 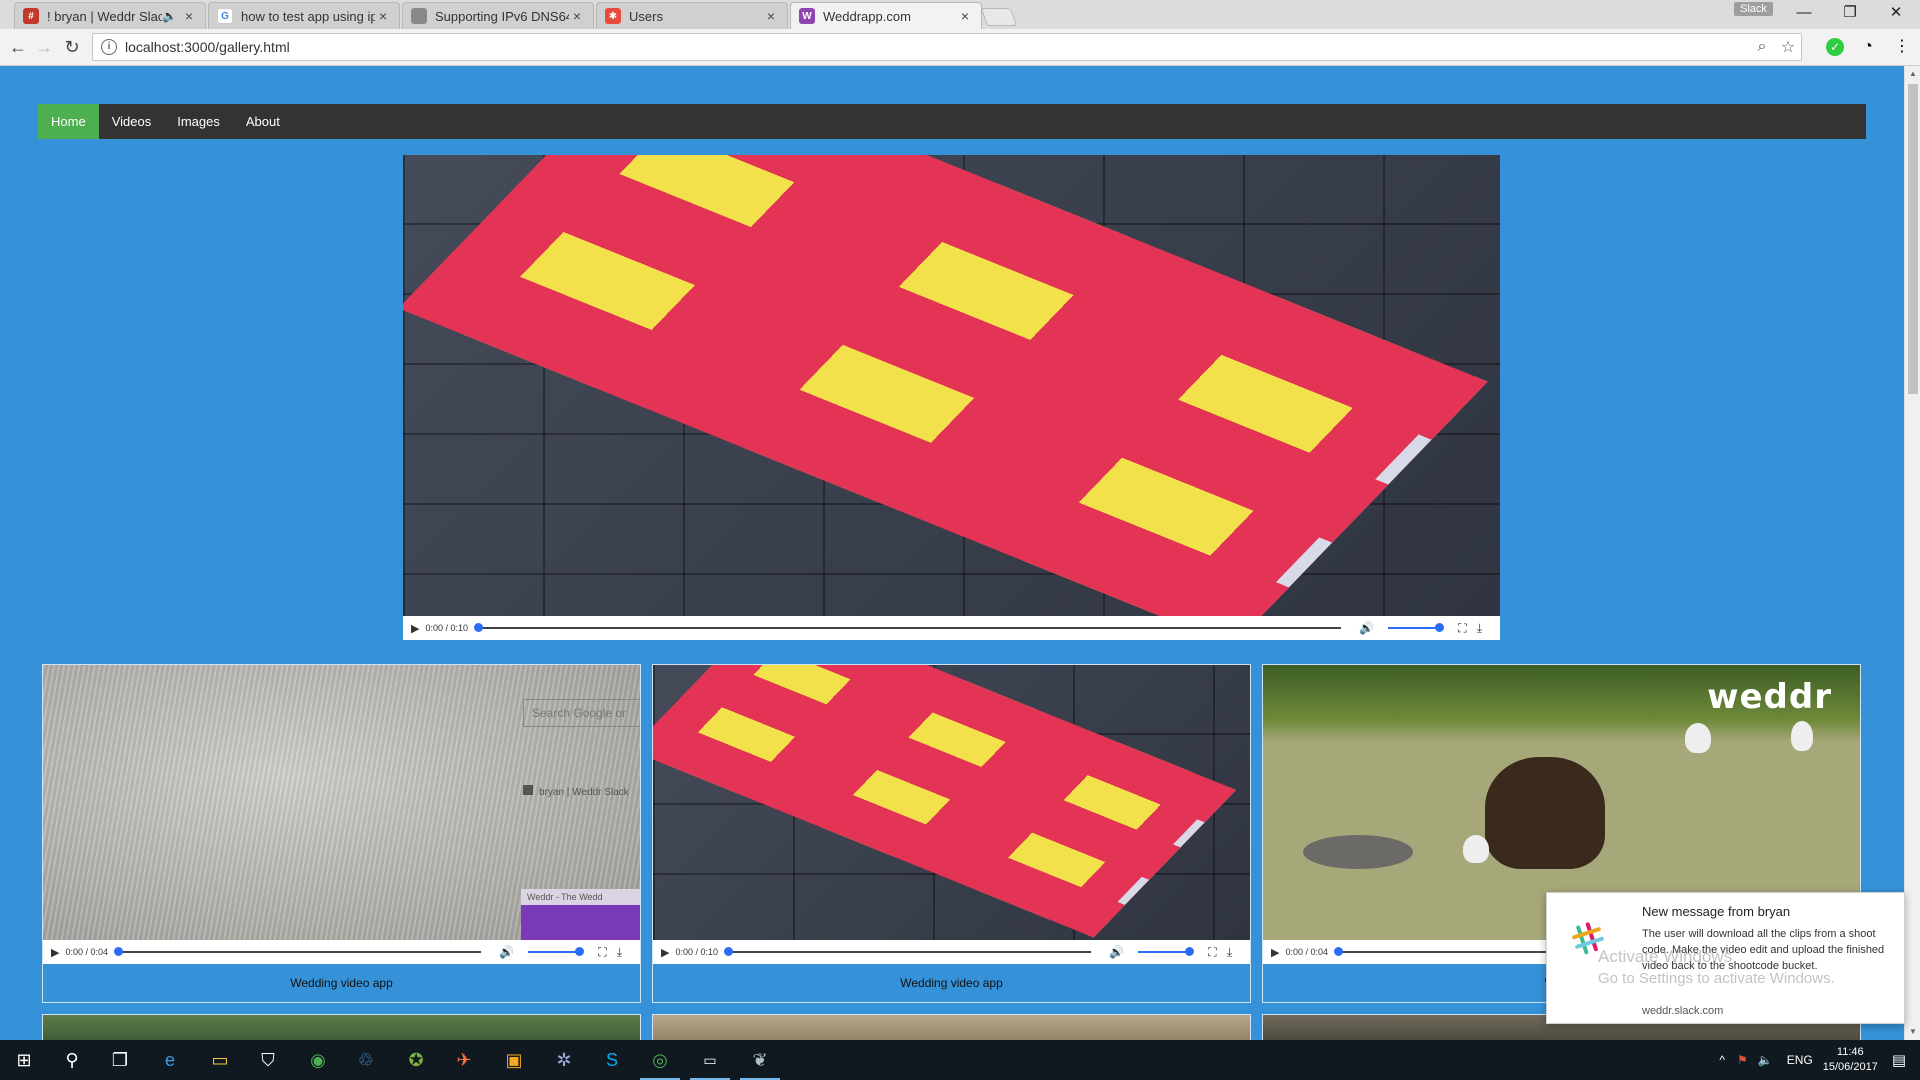 What do you see at coordinates (72, 47) in the screenshot?
I see `reload-icon: ↻` at bounding box center [72, 47].